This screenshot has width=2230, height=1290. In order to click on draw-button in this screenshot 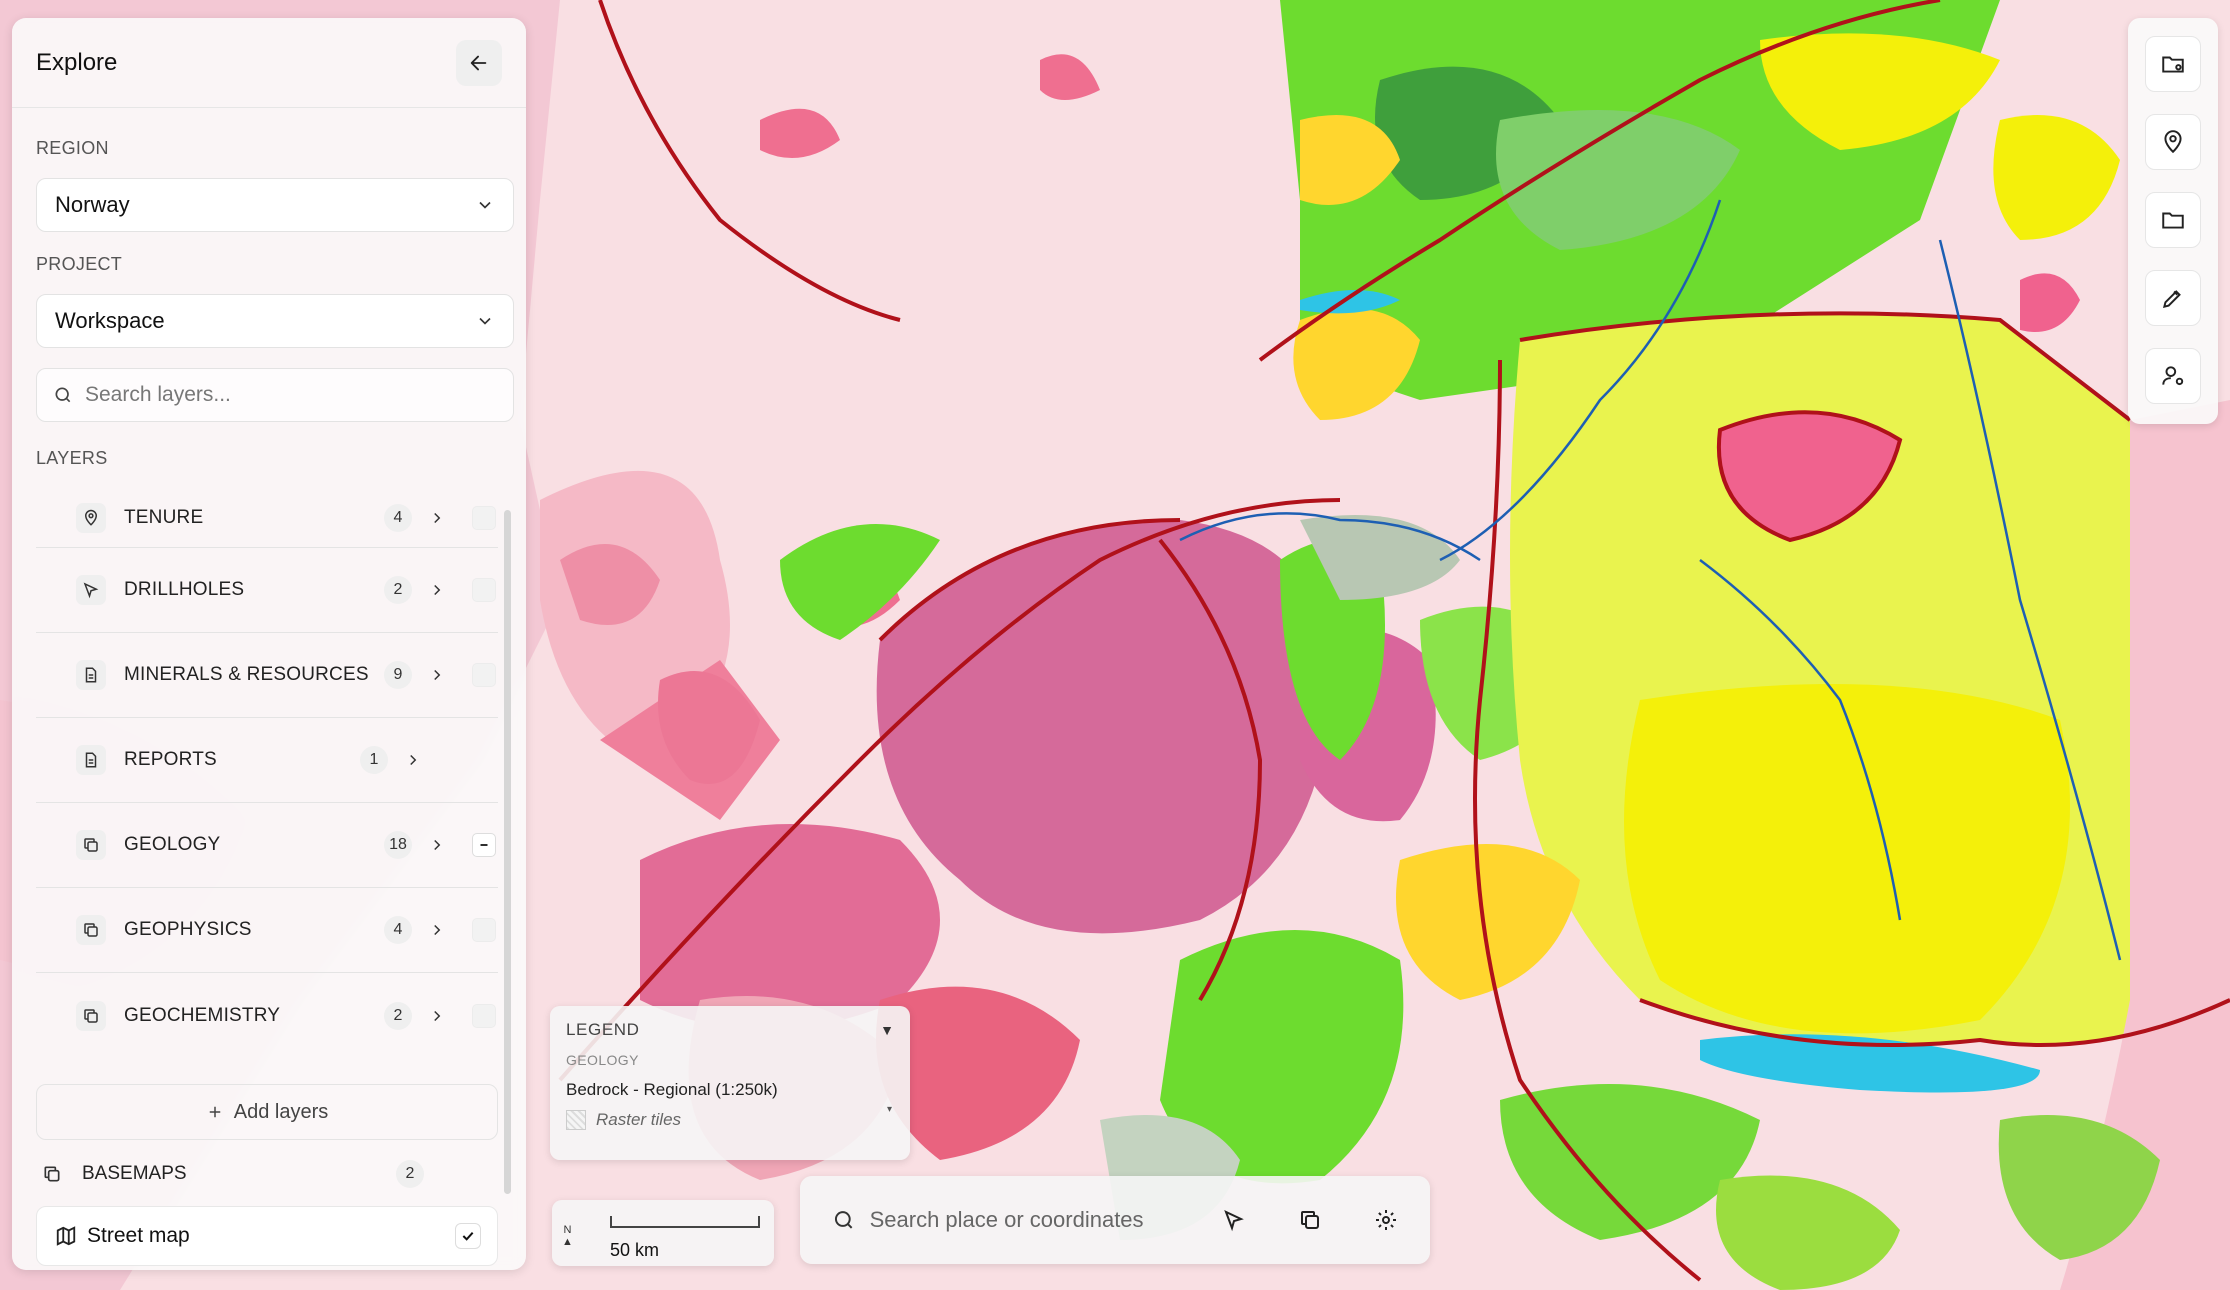, I will do `click(2173, 298)`.